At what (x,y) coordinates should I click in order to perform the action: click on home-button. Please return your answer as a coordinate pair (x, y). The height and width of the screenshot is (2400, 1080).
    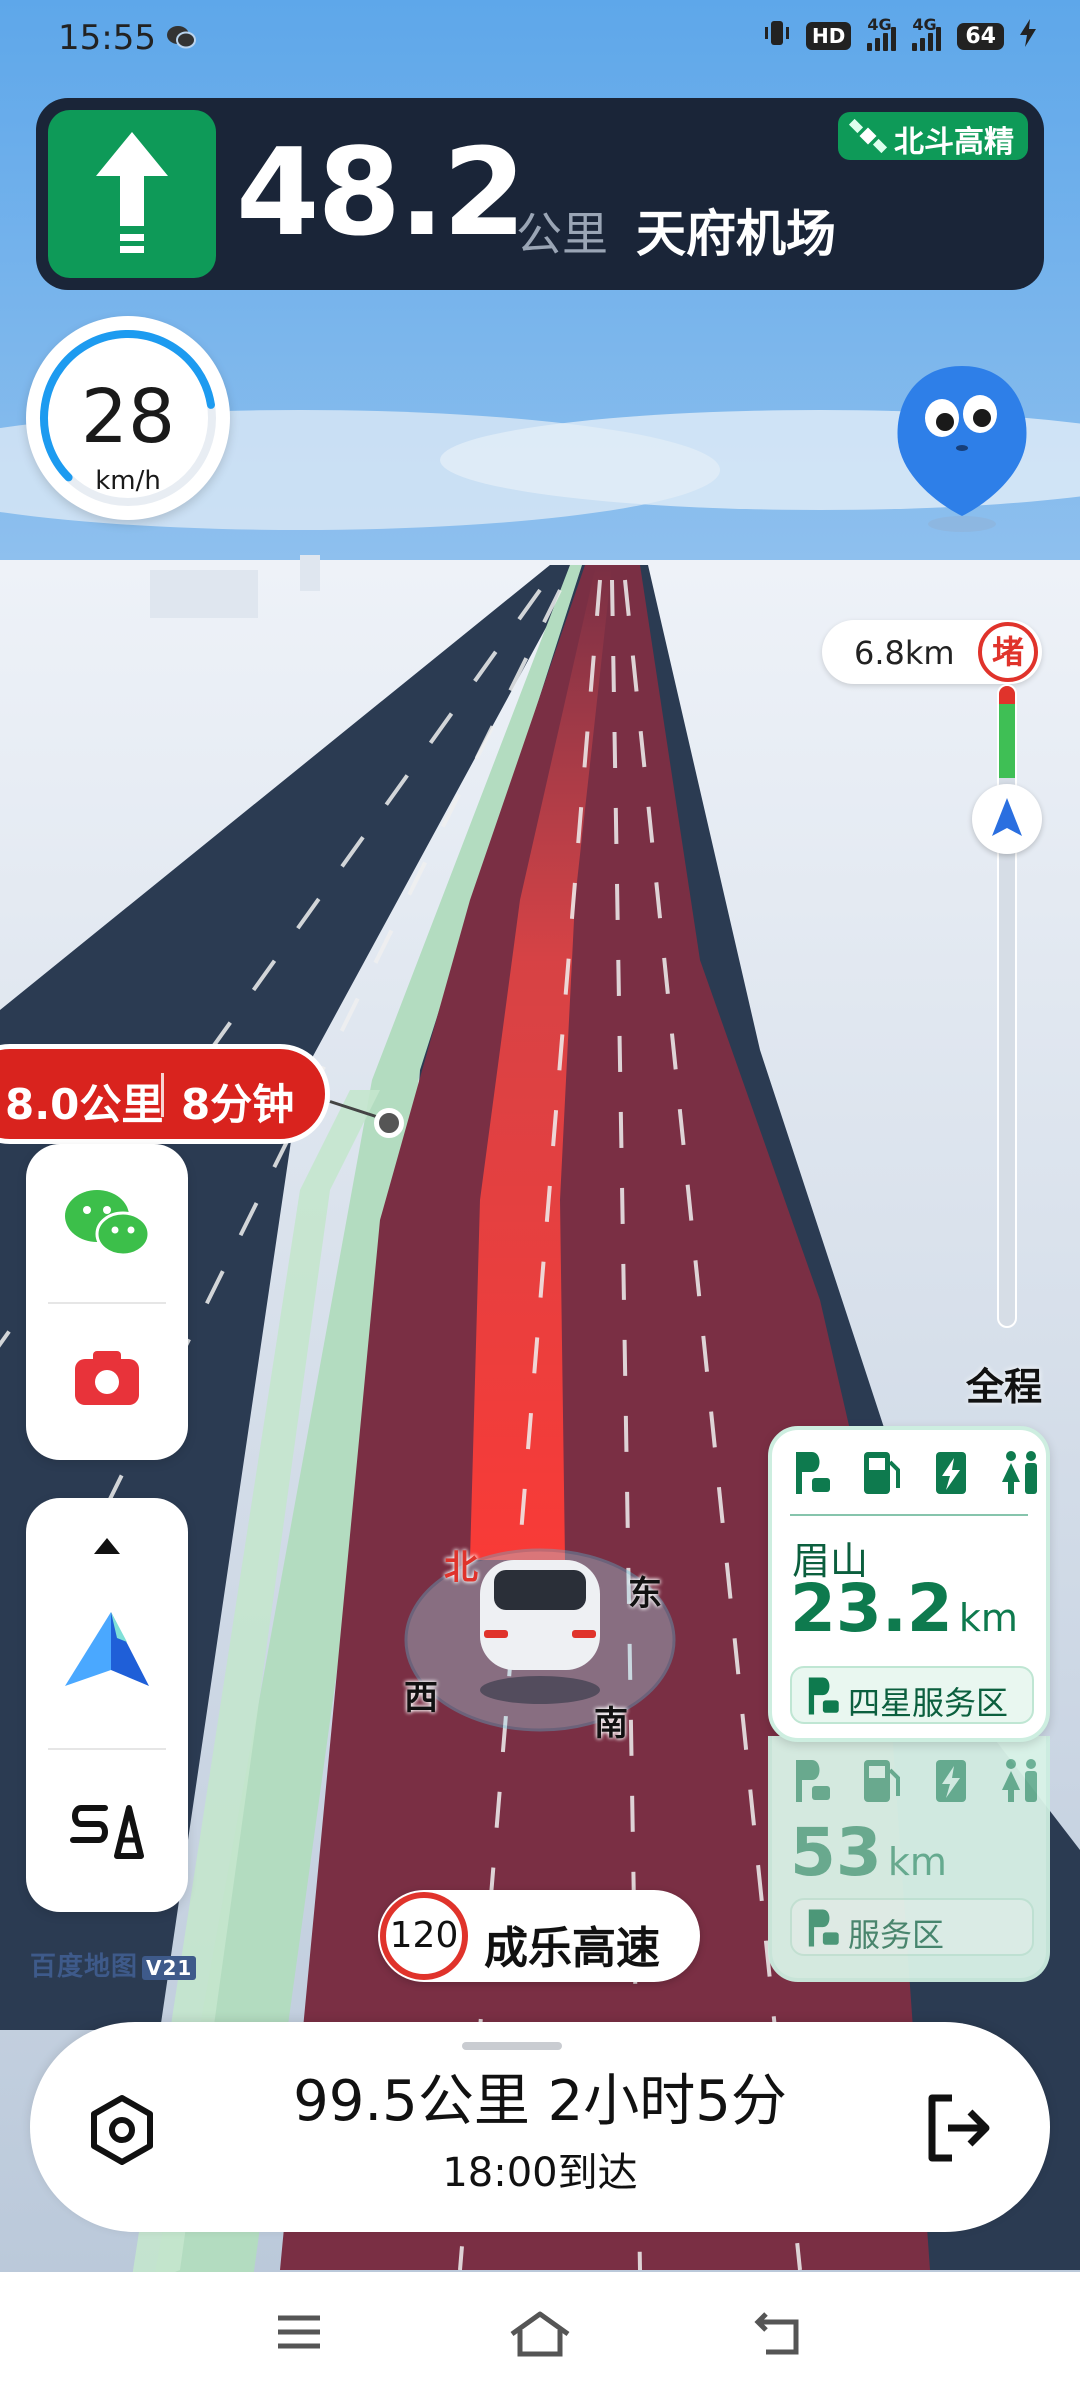
    Looking at the image, I should click on (540, 2336).